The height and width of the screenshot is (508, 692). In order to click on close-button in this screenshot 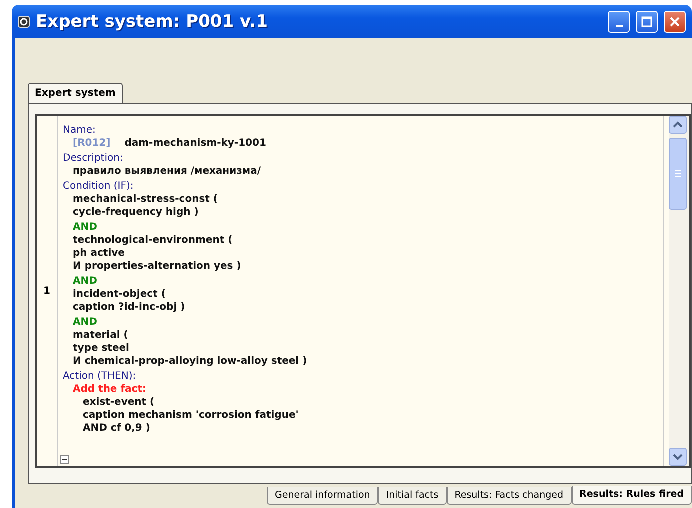, I will do `click(675, 21)`.